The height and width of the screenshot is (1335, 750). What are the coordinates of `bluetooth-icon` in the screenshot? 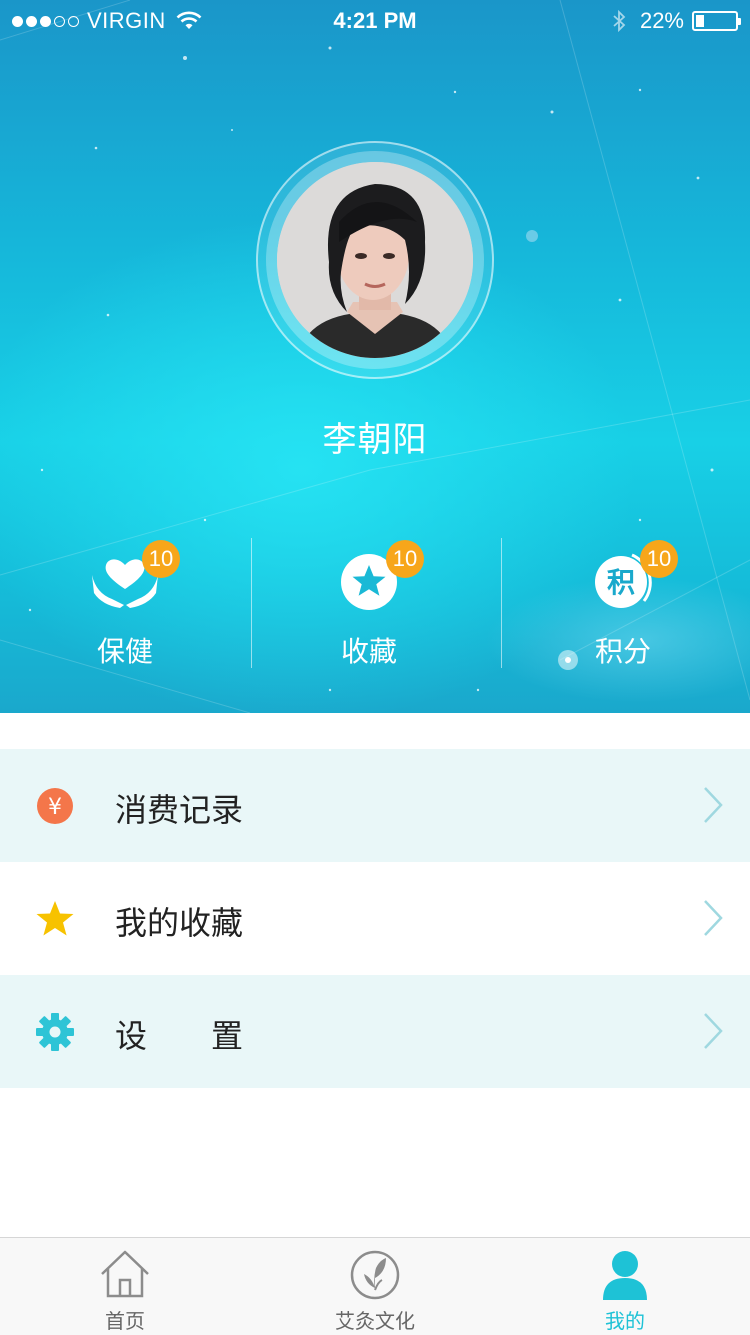 It's located at (619, 21).